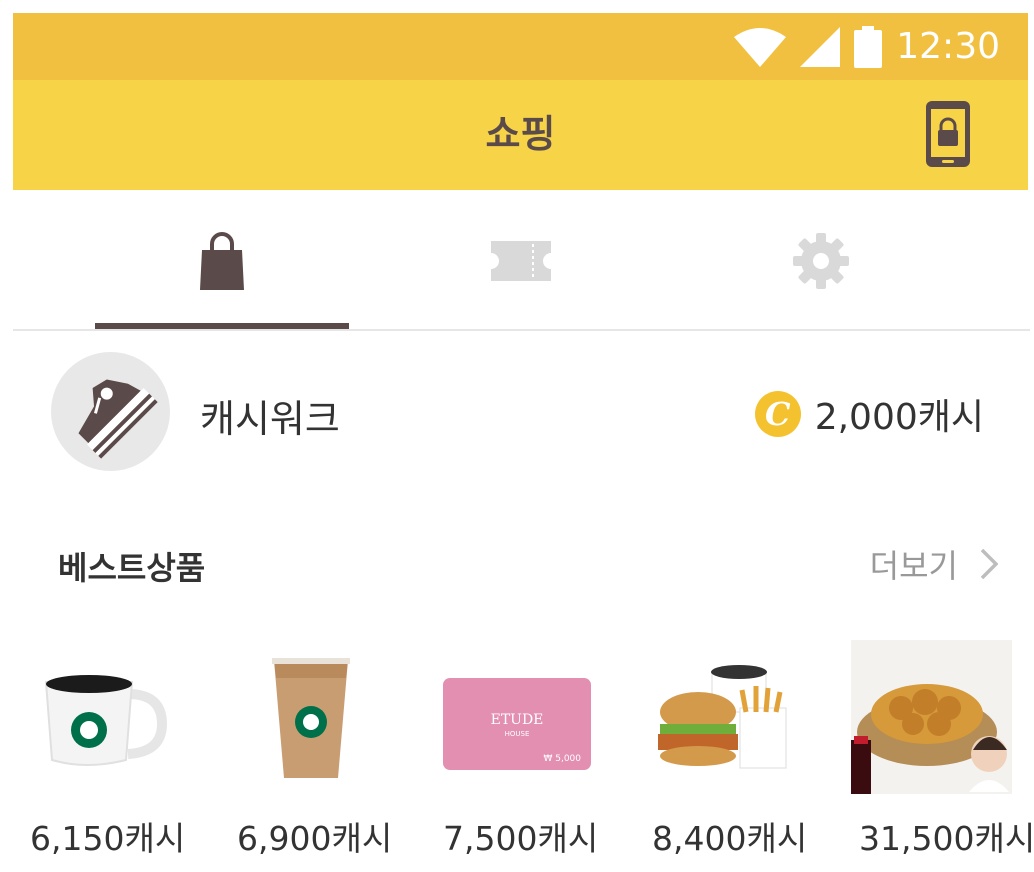 The width and height of the screenshot is (1034, 872). What do you see at coordinates (270, 419) in the screenshot?
I see `profile-name: 캐시워크` at bounding box center [270, 419].